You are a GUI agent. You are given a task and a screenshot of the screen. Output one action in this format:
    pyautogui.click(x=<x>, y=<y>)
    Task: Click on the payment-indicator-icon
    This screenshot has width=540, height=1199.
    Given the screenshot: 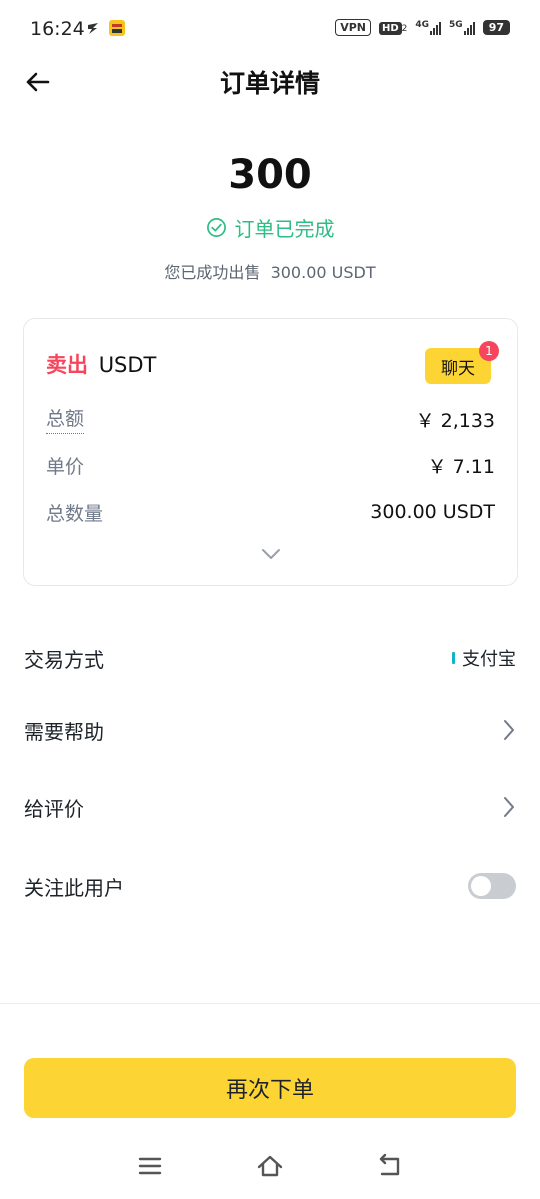 What is the action you would take?
    pyautogui.click(x=453, y=658)
    